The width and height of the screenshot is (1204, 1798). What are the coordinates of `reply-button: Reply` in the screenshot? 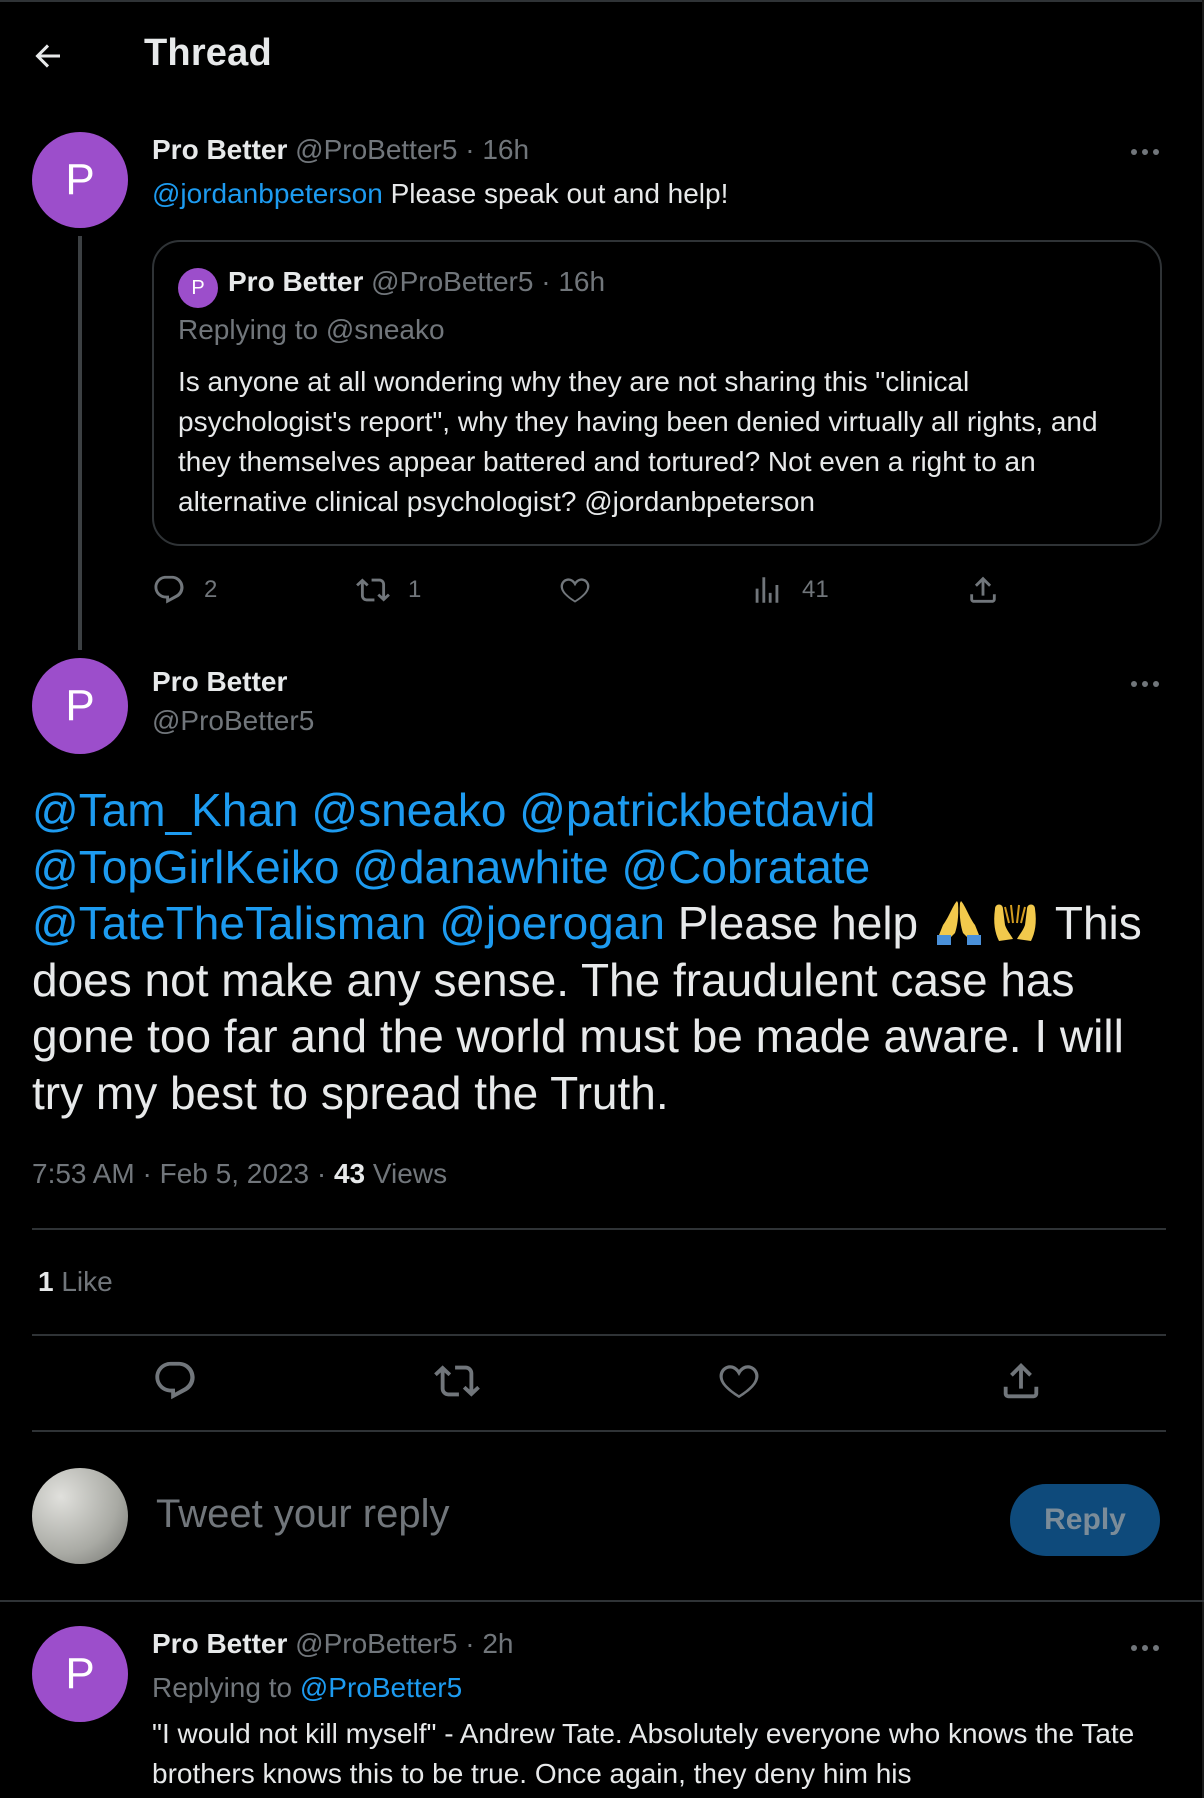 It's located at (1085, 1520).